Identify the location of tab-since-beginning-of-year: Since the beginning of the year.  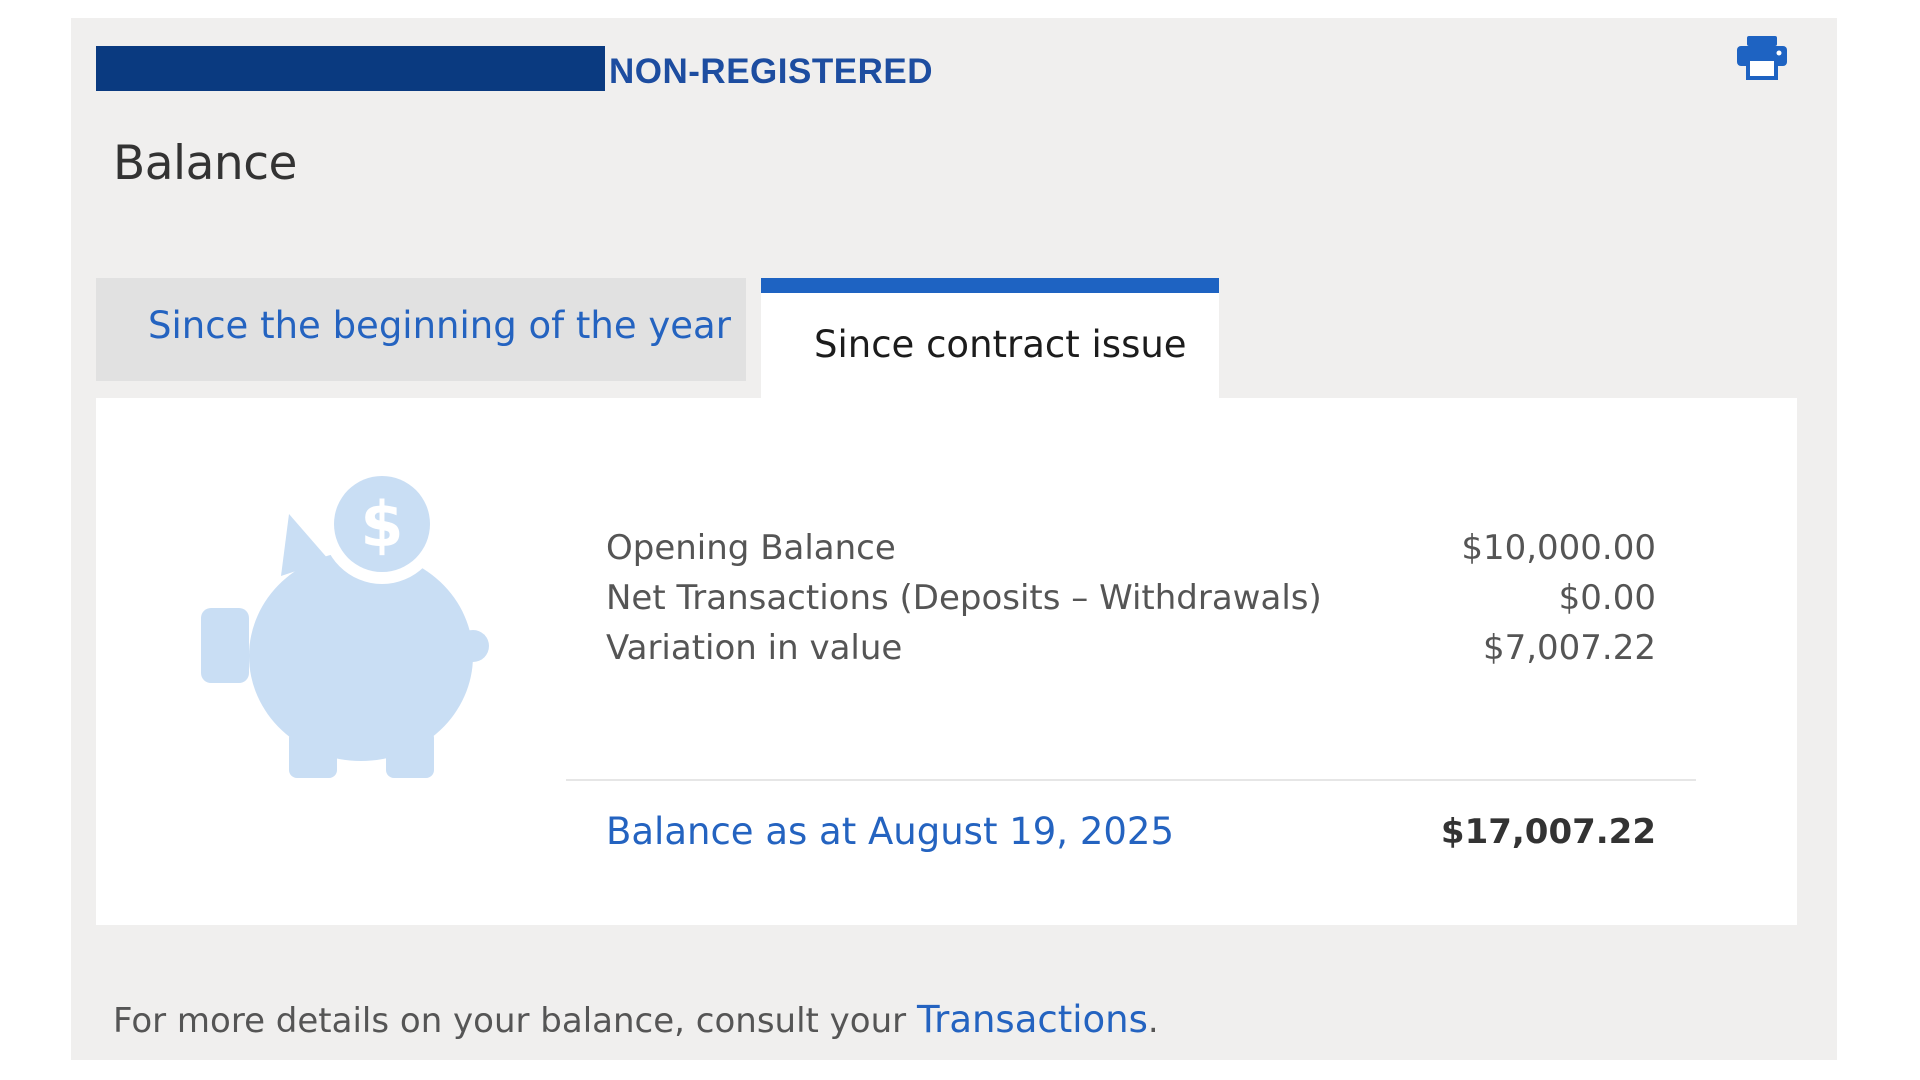
(421, 329).